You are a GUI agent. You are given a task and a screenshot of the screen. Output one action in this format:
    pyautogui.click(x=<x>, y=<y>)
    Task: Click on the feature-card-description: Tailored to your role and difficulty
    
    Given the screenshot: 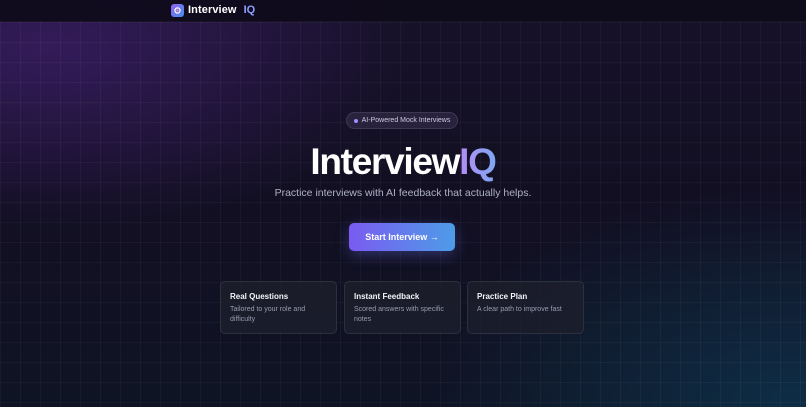 What is the action you would take?
    pyautogui.click(x=268, y=314)
    